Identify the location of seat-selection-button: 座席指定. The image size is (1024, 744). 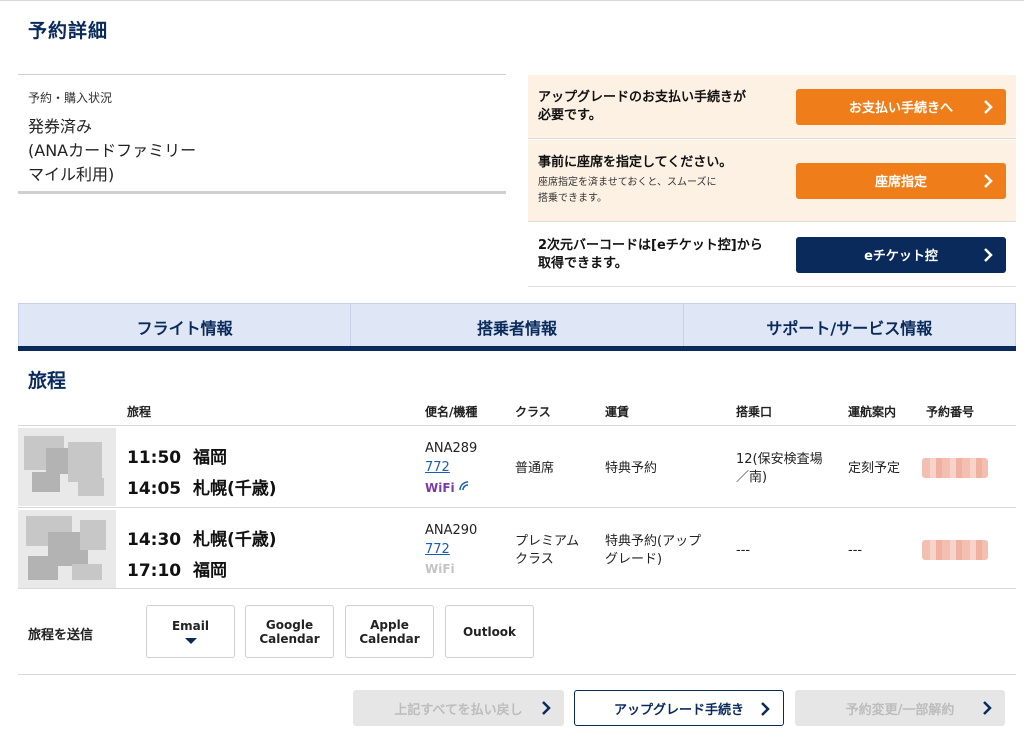
(901, 180).